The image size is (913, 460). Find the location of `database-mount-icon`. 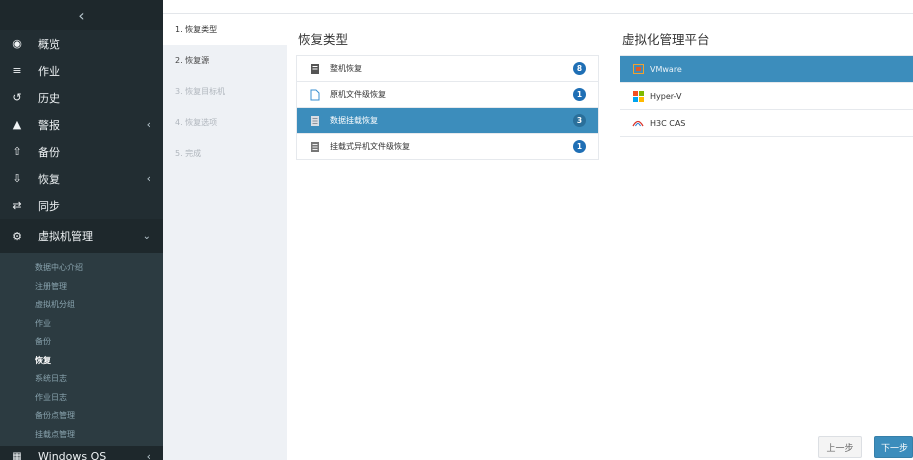

database-mount-icon is located at coordinates (315, 121).